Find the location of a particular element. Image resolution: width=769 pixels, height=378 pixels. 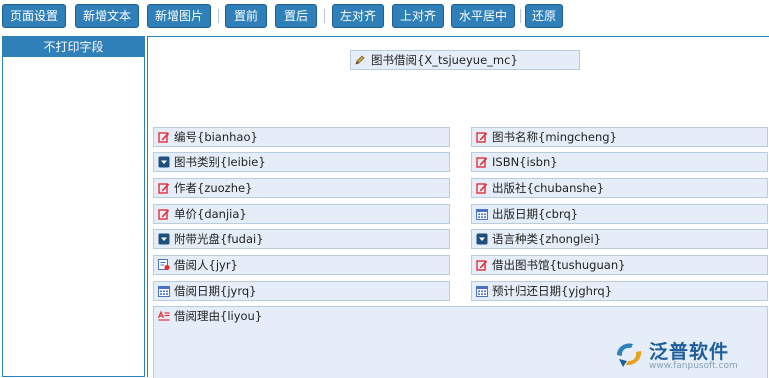

field-label: 出版日期{cbrq} is located at coordinates (535, 214).